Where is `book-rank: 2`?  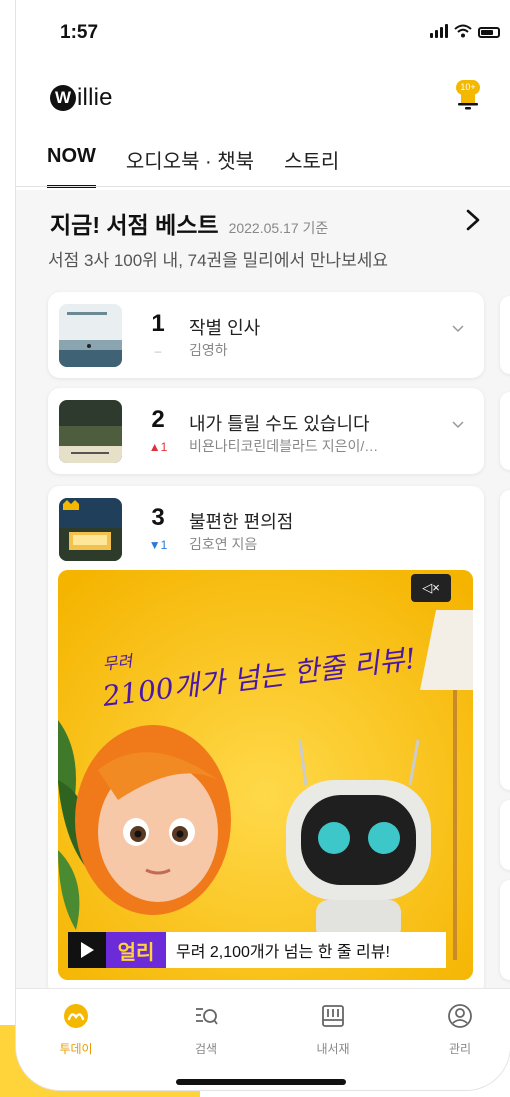
book-rank: 2 is located at coordinates (158, 419).